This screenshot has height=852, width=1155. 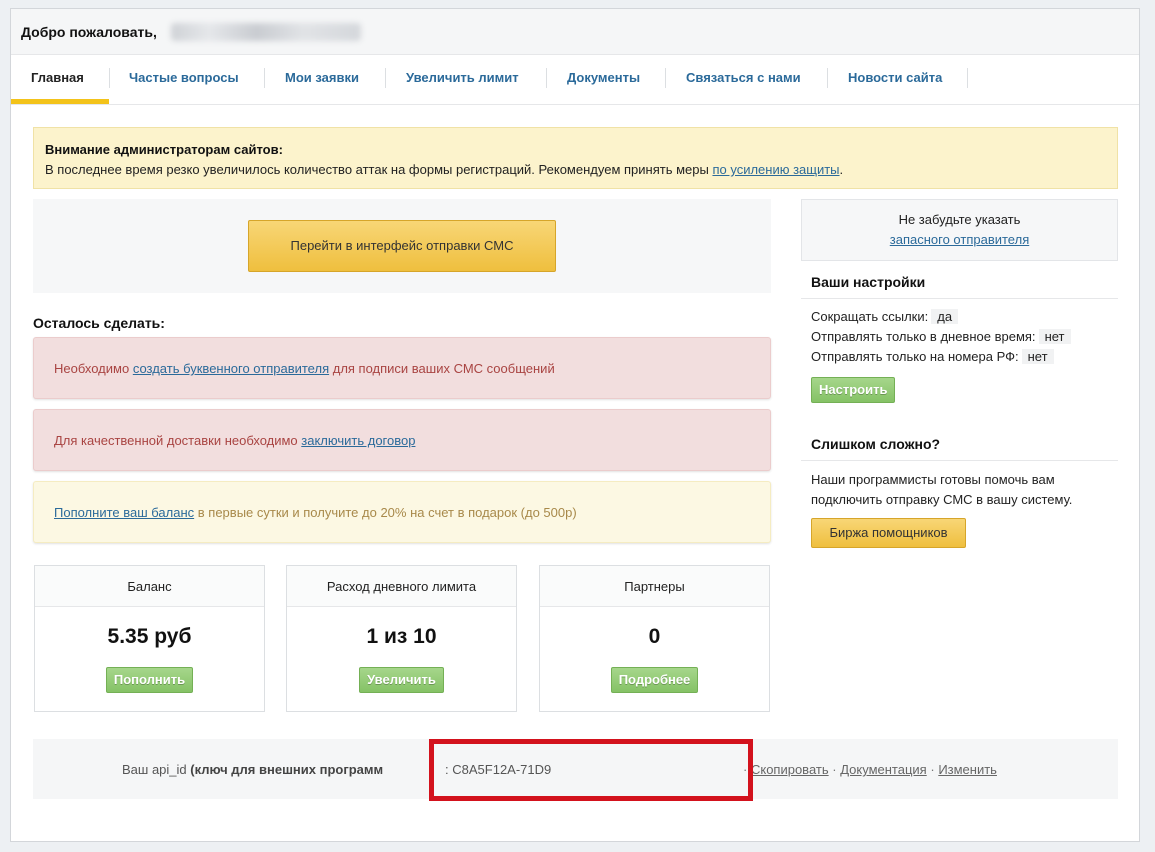 What do you see at coordinates (888, 533) in the screenshot?
I see `helpers-exchange-button: Биржа помощников` at bounding box center [888, 533].